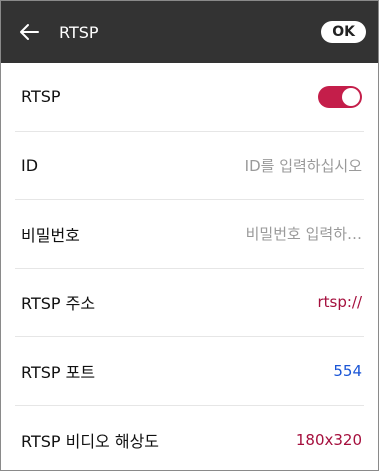 This screenshot has width=379, height=474. What do you see at coordinates (29, 32) in the screenshot?
I see `back-arrow-icon` at bounding box center [29, 32].